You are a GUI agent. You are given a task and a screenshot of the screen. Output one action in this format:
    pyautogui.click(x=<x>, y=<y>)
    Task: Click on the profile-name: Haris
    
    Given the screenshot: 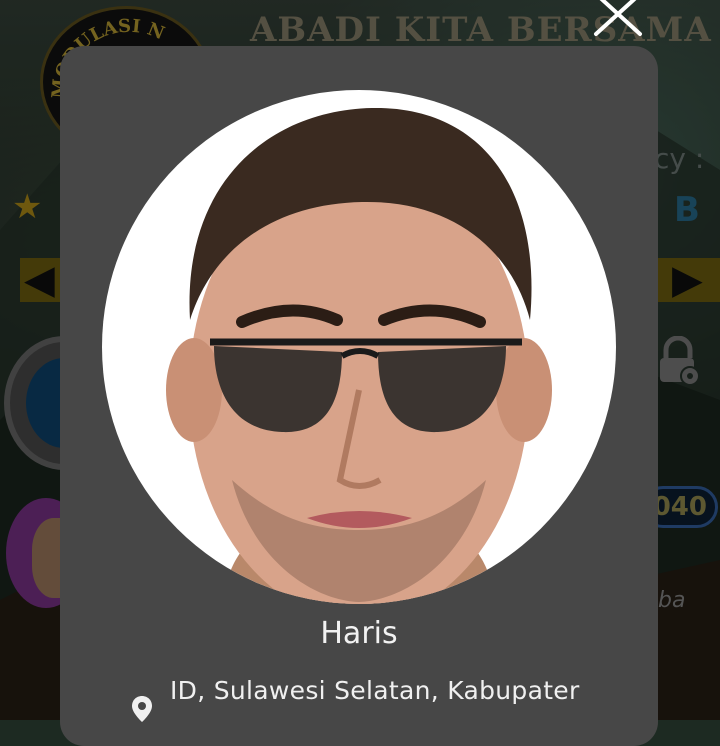 What is the action you would take?
    pyautogui.click(x=359, y=633)
    